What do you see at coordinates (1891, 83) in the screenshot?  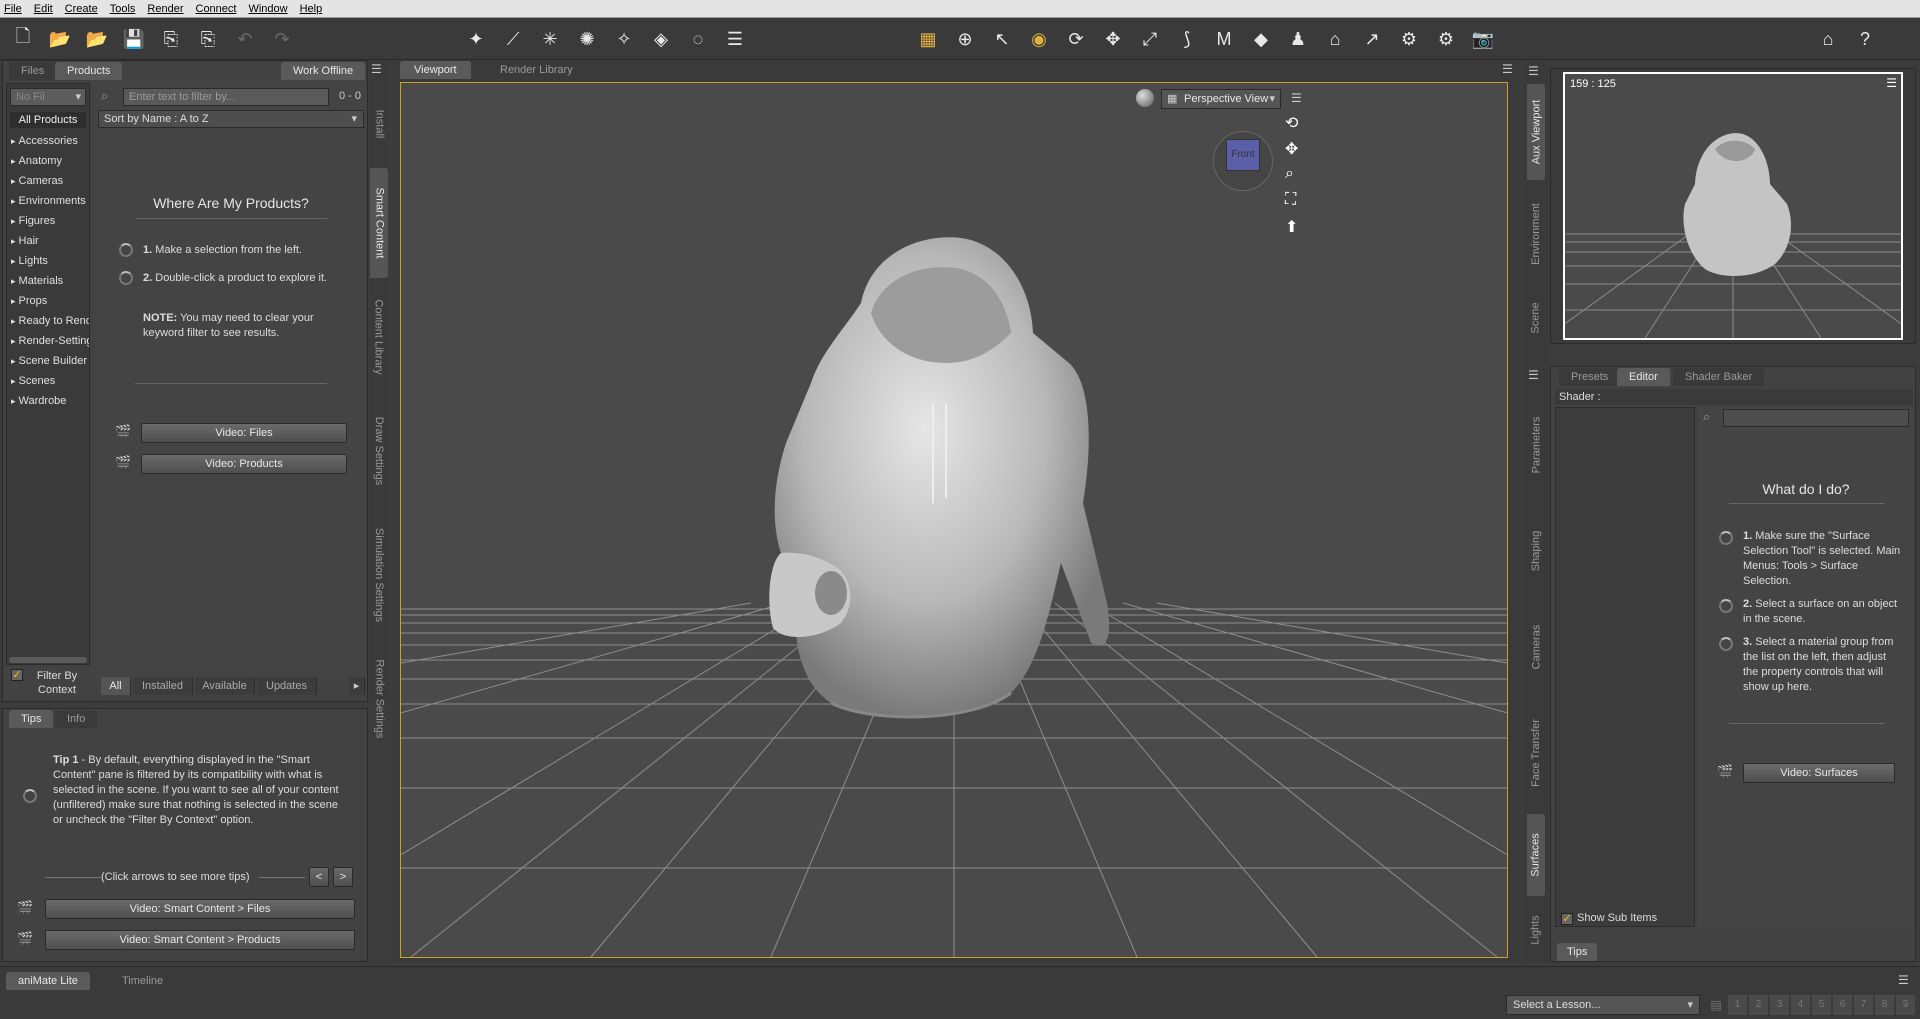 I see `aux-menu-icon: ☰` at bounding box center [1891, 83].